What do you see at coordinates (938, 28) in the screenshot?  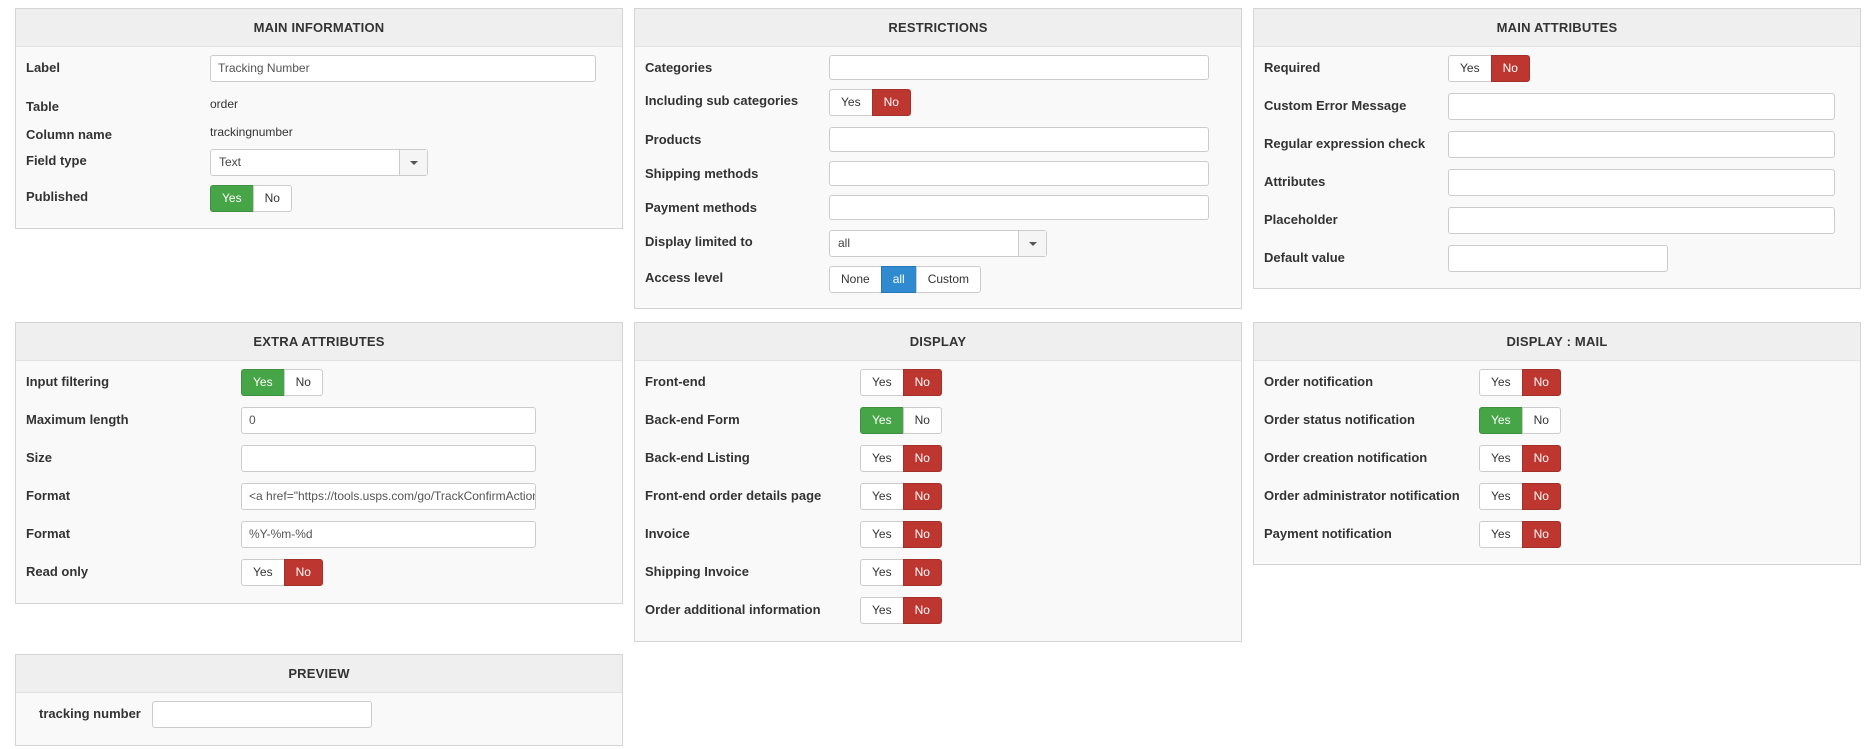 I see `panel-title: RESTRICTIONS` at bounding box center [938, 28].